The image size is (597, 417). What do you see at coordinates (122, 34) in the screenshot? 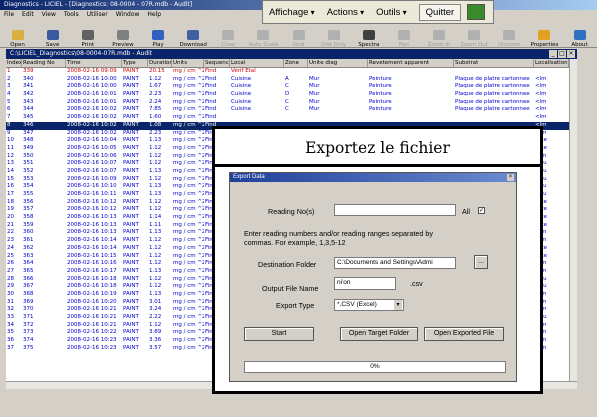
I see `preview-button: Preview` at bounding box center [122, 34].